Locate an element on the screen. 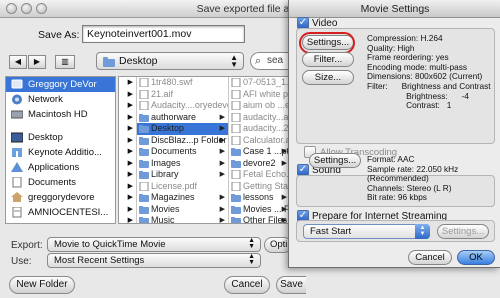 Image resolution: width=500 pixels, height=298 pixels. list-item: Magazines ▶ is located at coordinates (182, 198).